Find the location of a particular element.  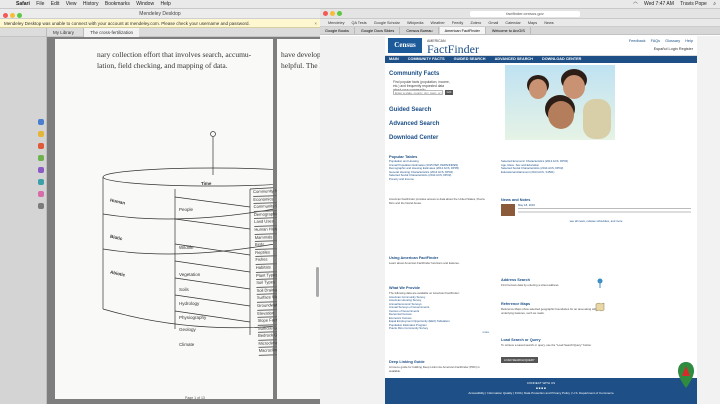

wwp-more-link: more is located at coordinates (439, 332).